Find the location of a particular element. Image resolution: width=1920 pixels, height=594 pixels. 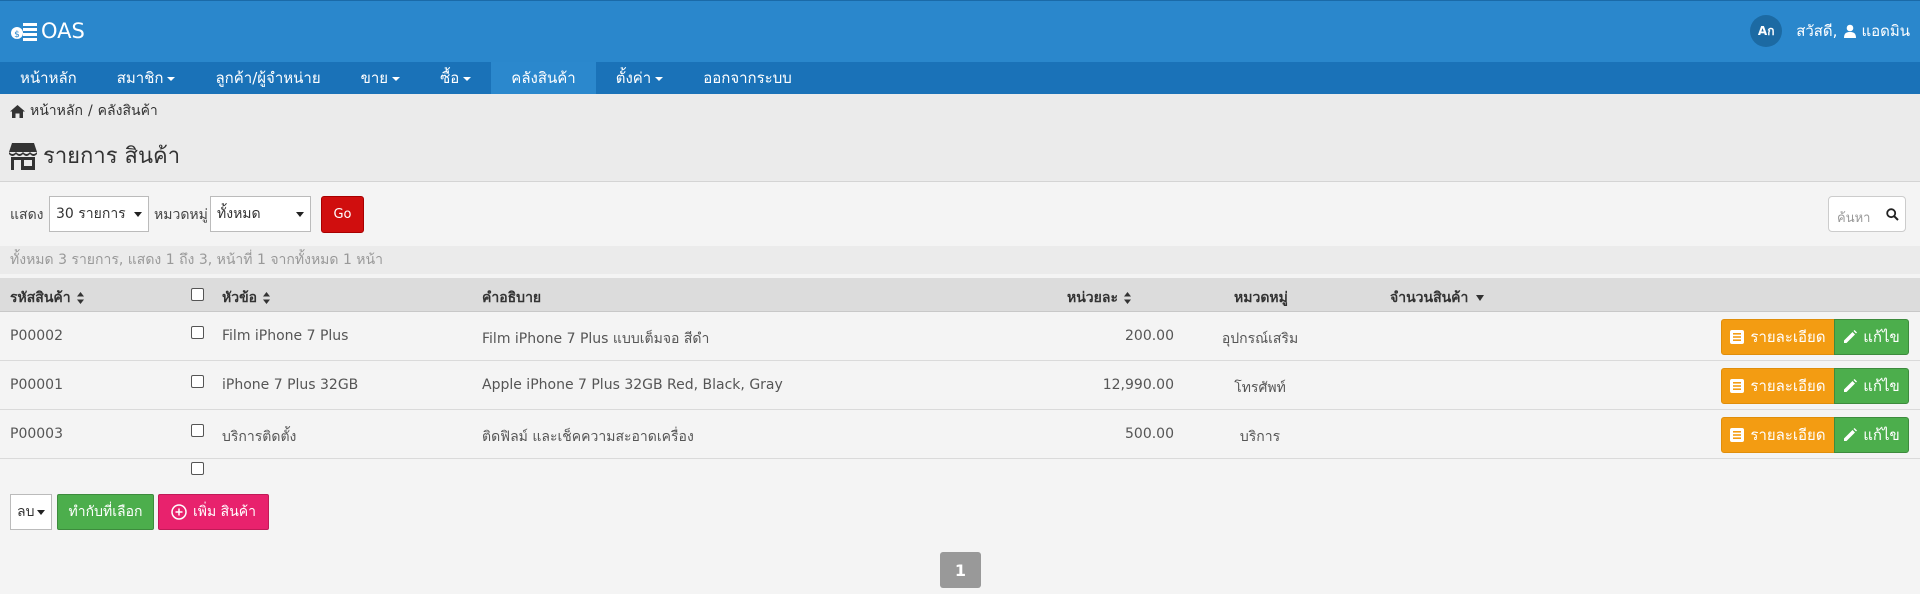

header-description-label: คำอธิบาย is located at coordinates (512, 298).